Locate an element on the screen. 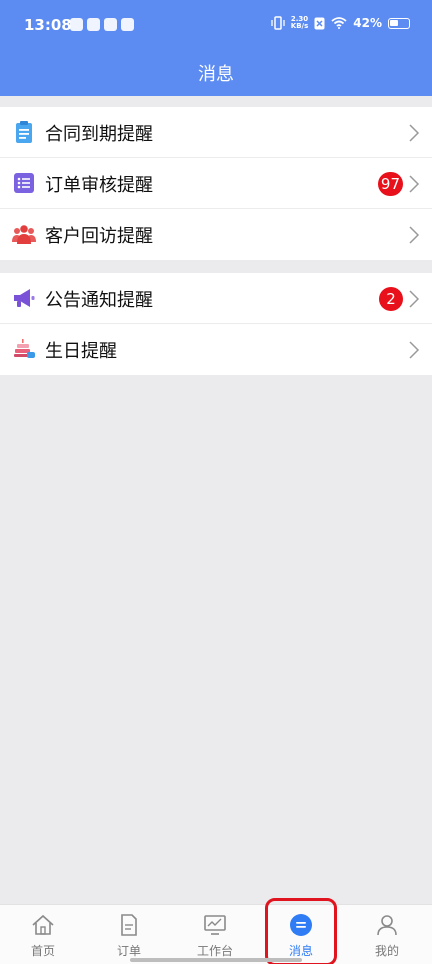  tab-label: 工作台 is located at coordinates (214, 951).